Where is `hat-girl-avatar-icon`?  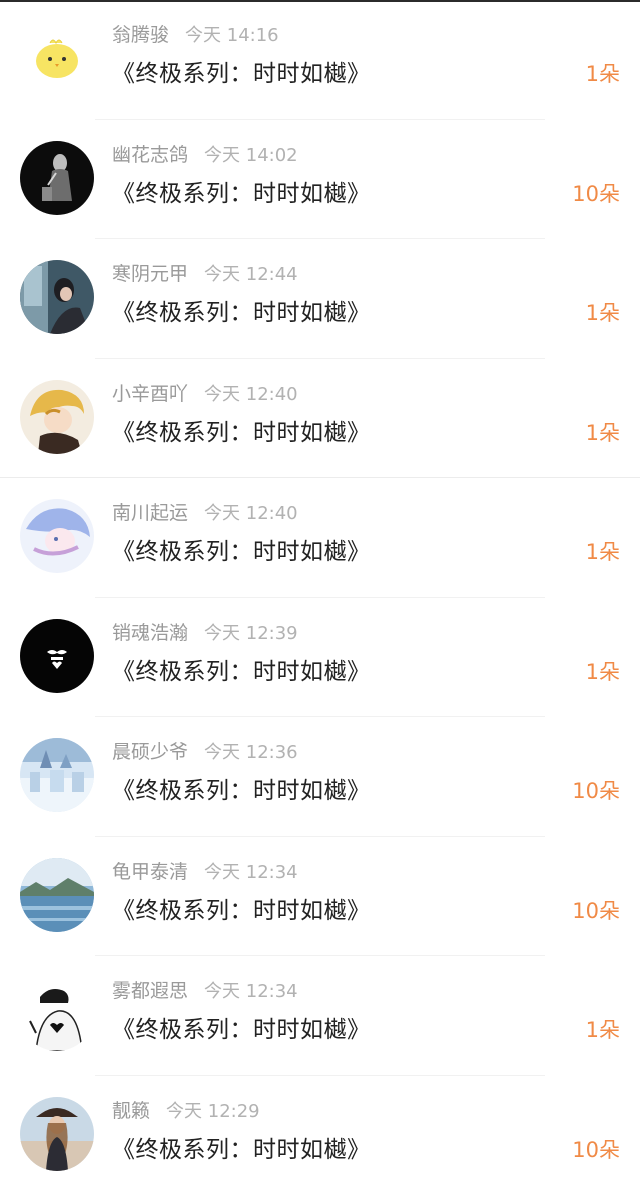
hat-girl-avatar-icon is located at coordinates (57, 1134).